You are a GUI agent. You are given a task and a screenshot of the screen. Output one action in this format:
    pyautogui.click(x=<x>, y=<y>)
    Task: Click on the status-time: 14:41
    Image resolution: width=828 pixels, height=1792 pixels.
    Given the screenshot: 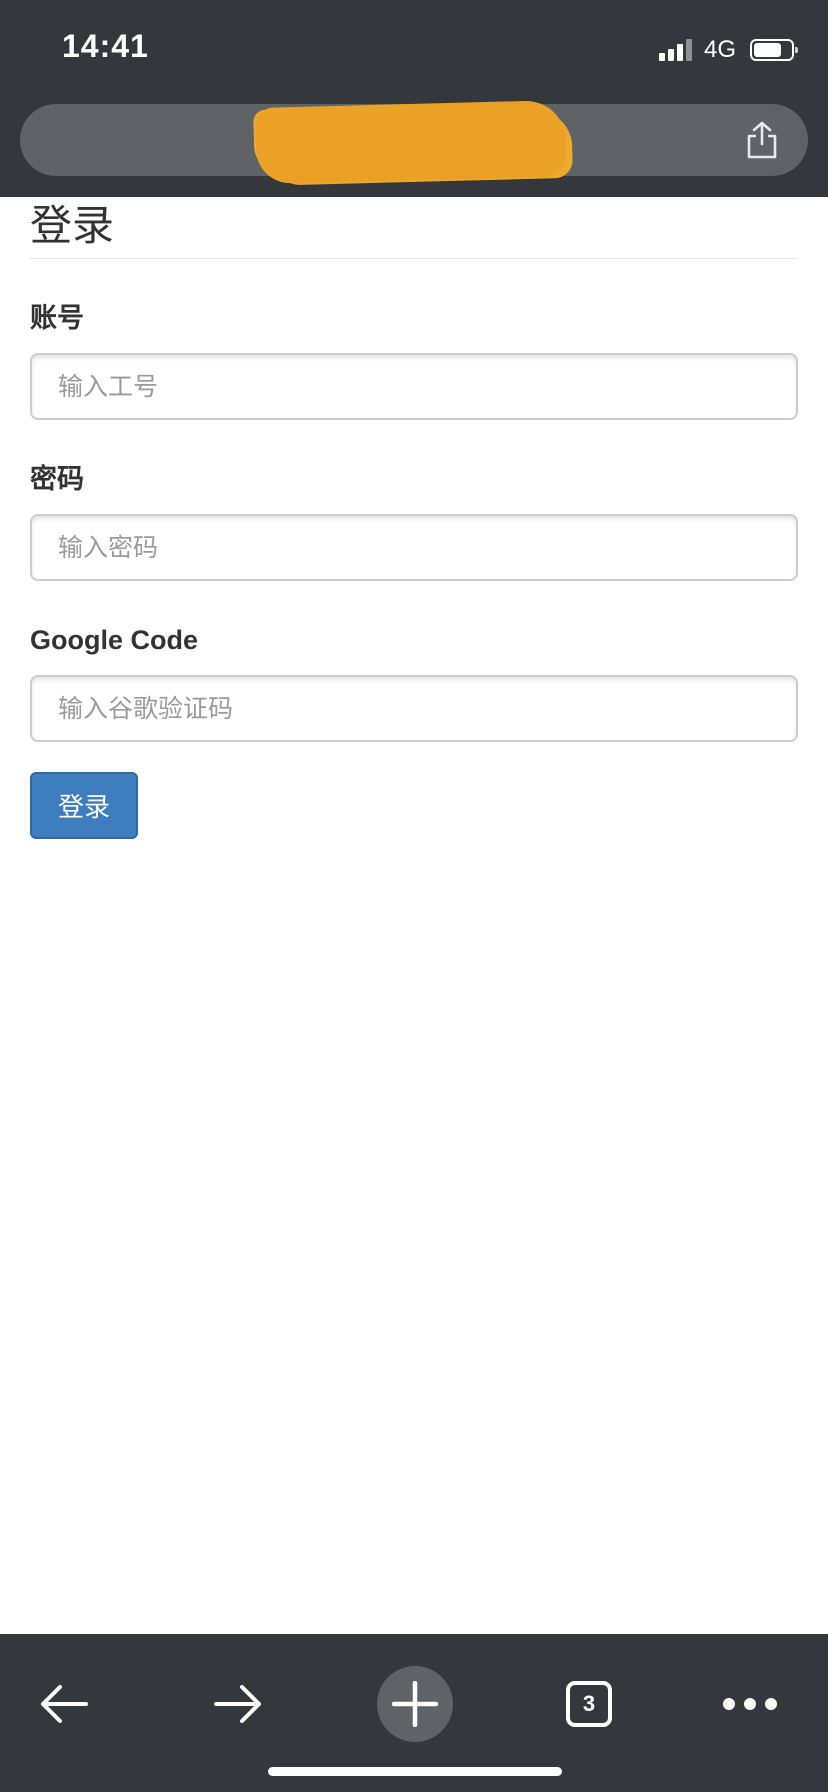 What is the action you would take?
    pyautogui.click(x=105, y=46)
    